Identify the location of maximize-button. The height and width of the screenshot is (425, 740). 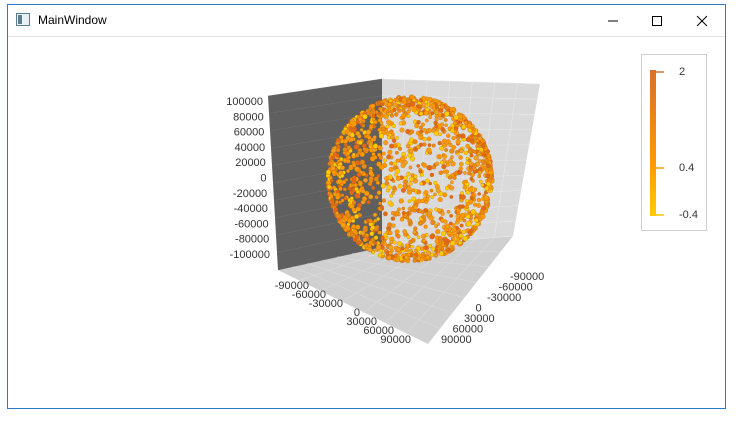
(657, 20).